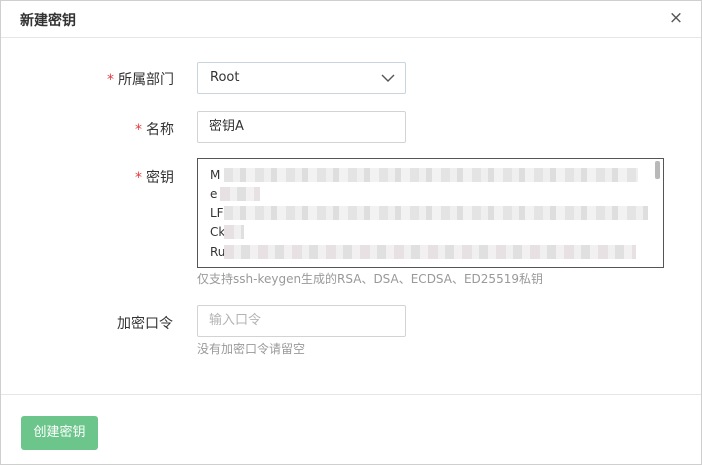  Describe the element at coordinates (430, 194) in the screenshot. I see `key-line: e` at that location.